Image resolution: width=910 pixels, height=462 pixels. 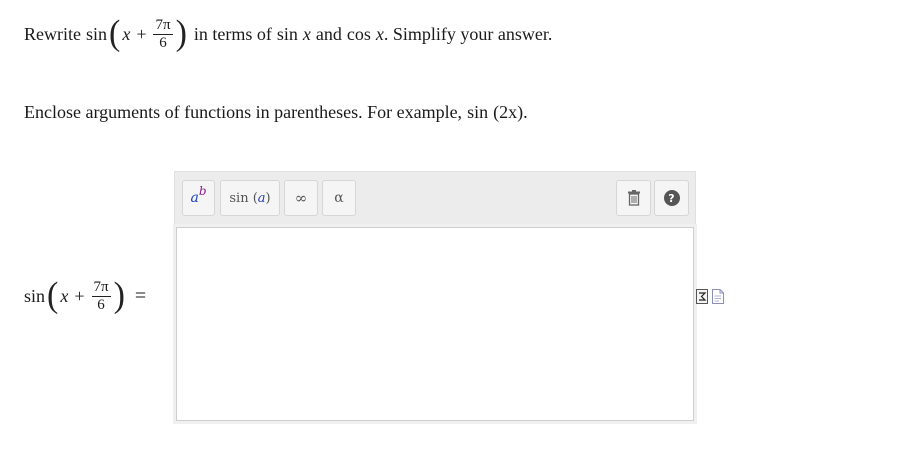 I want to click on sin-button-arg: a, so click(x=261, y=198).